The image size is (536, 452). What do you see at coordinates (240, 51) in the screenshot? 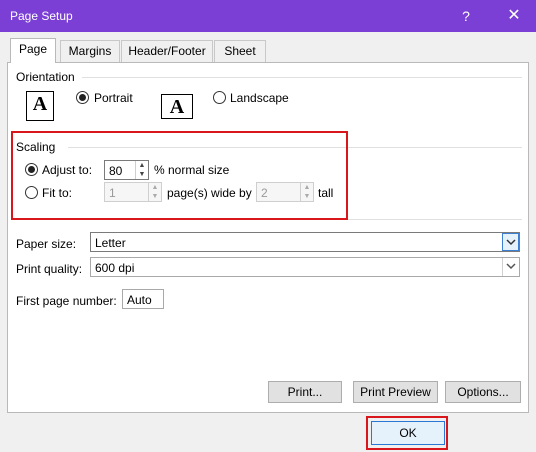
I see `tab-sheet: Sheet` at bounding box center [240, 51].